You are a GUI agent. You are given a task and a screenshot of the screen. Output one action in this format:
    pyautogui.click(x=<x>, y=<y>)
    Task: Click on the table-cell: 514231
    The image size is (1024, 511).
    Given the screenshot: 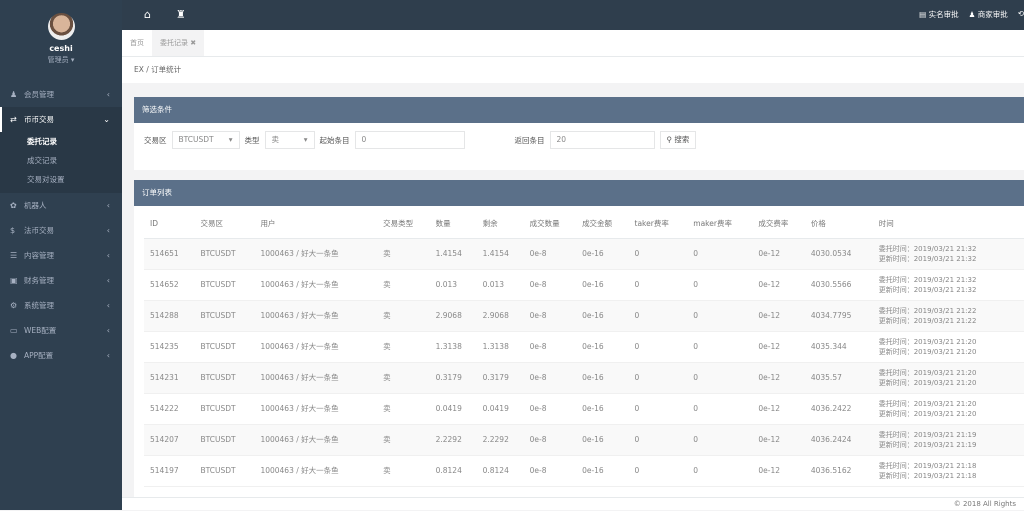 What is the action you would take?
    pyautogui.click(x=169, y=378)
    